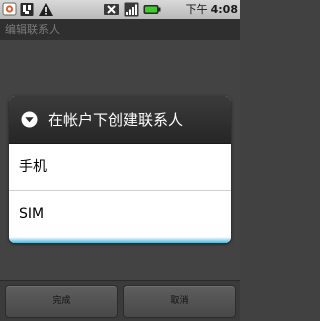  I want to click on title-bar: 编辑联系人, so click(120, 29).